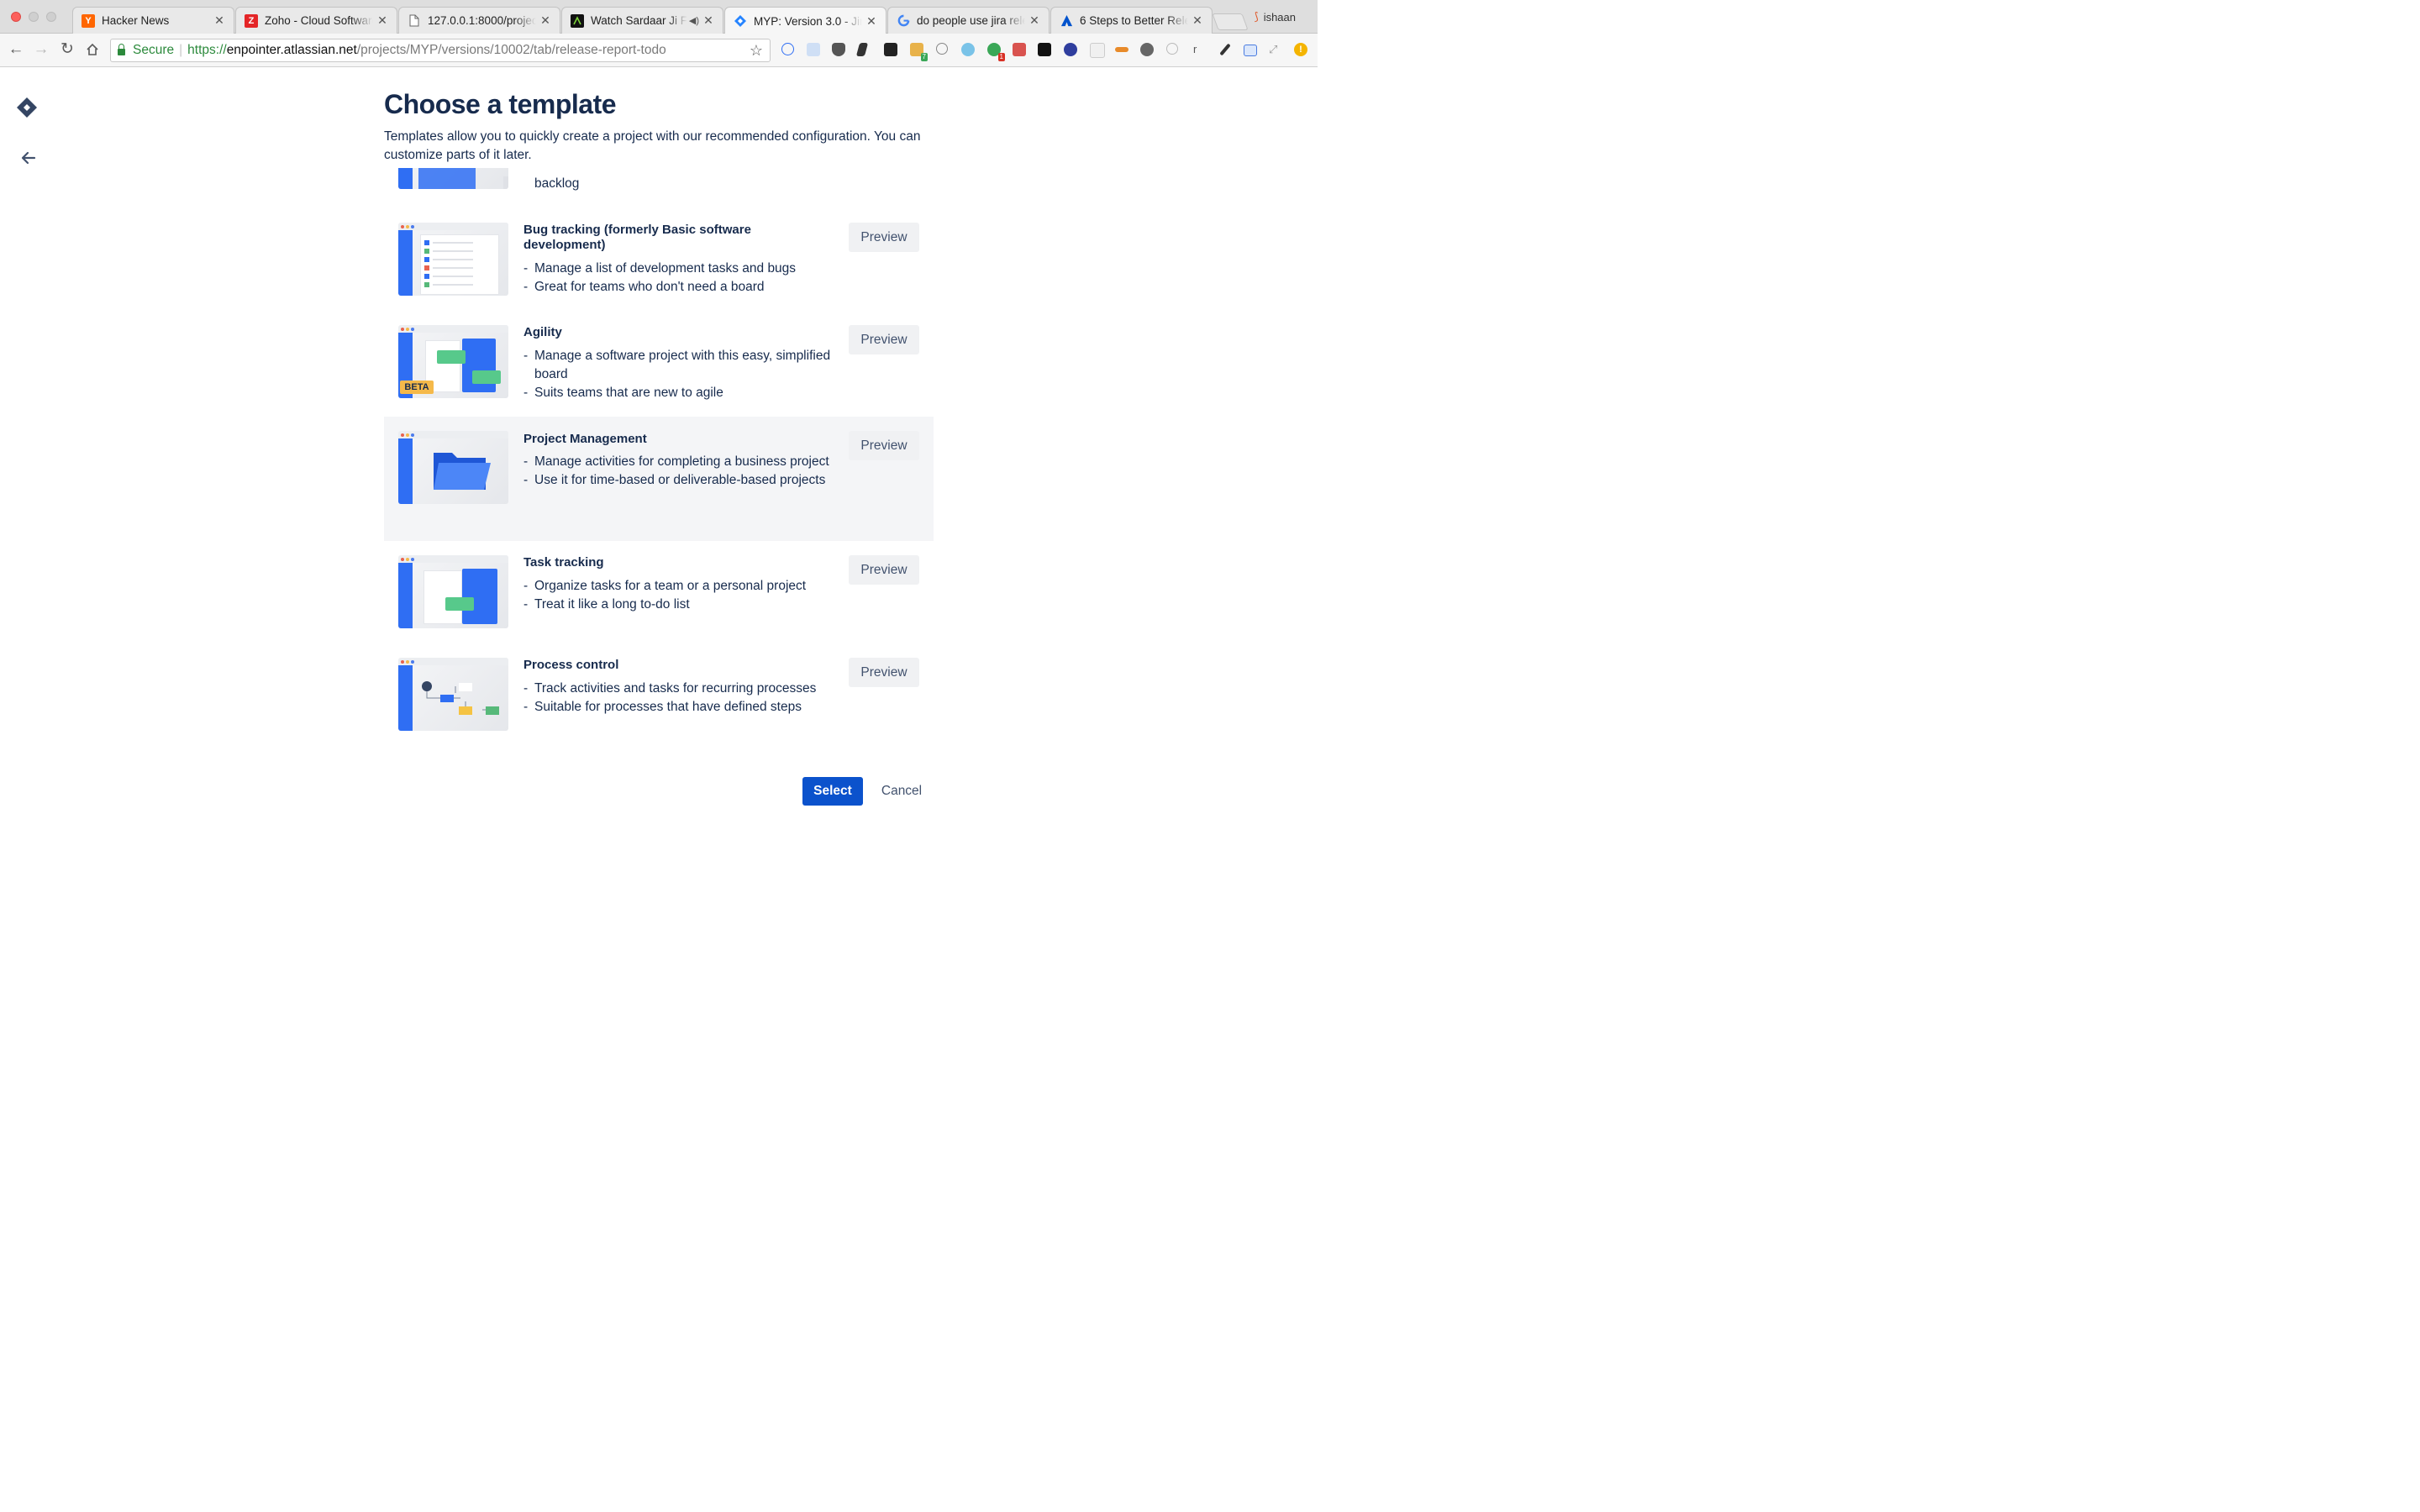  Describe the element at coordinates (136, 20) in the screenshot. I see `tab-title: Hacker News` at that location.